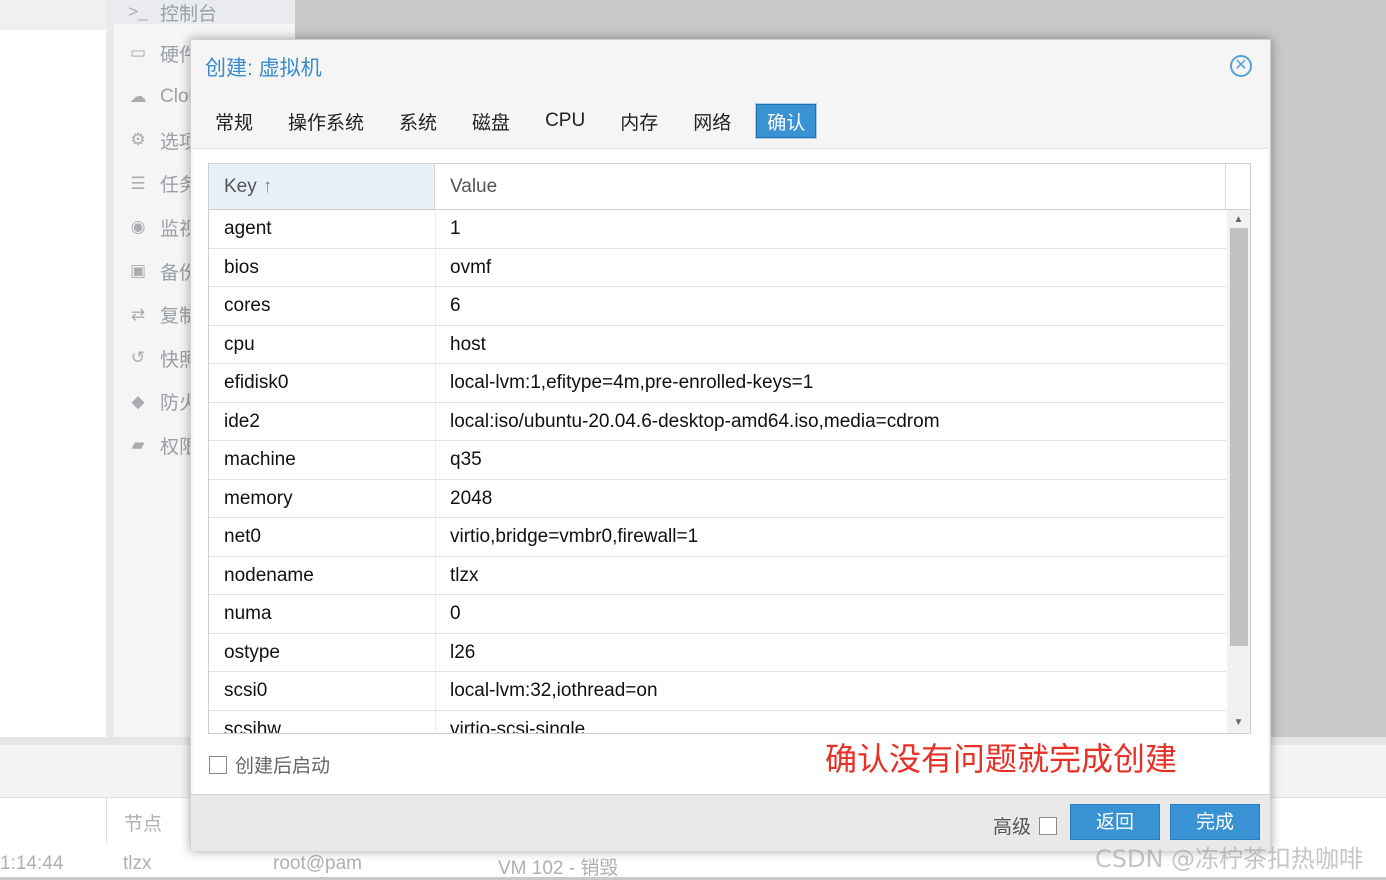  I want to click on row-key: scsihw, so click(253, 726).